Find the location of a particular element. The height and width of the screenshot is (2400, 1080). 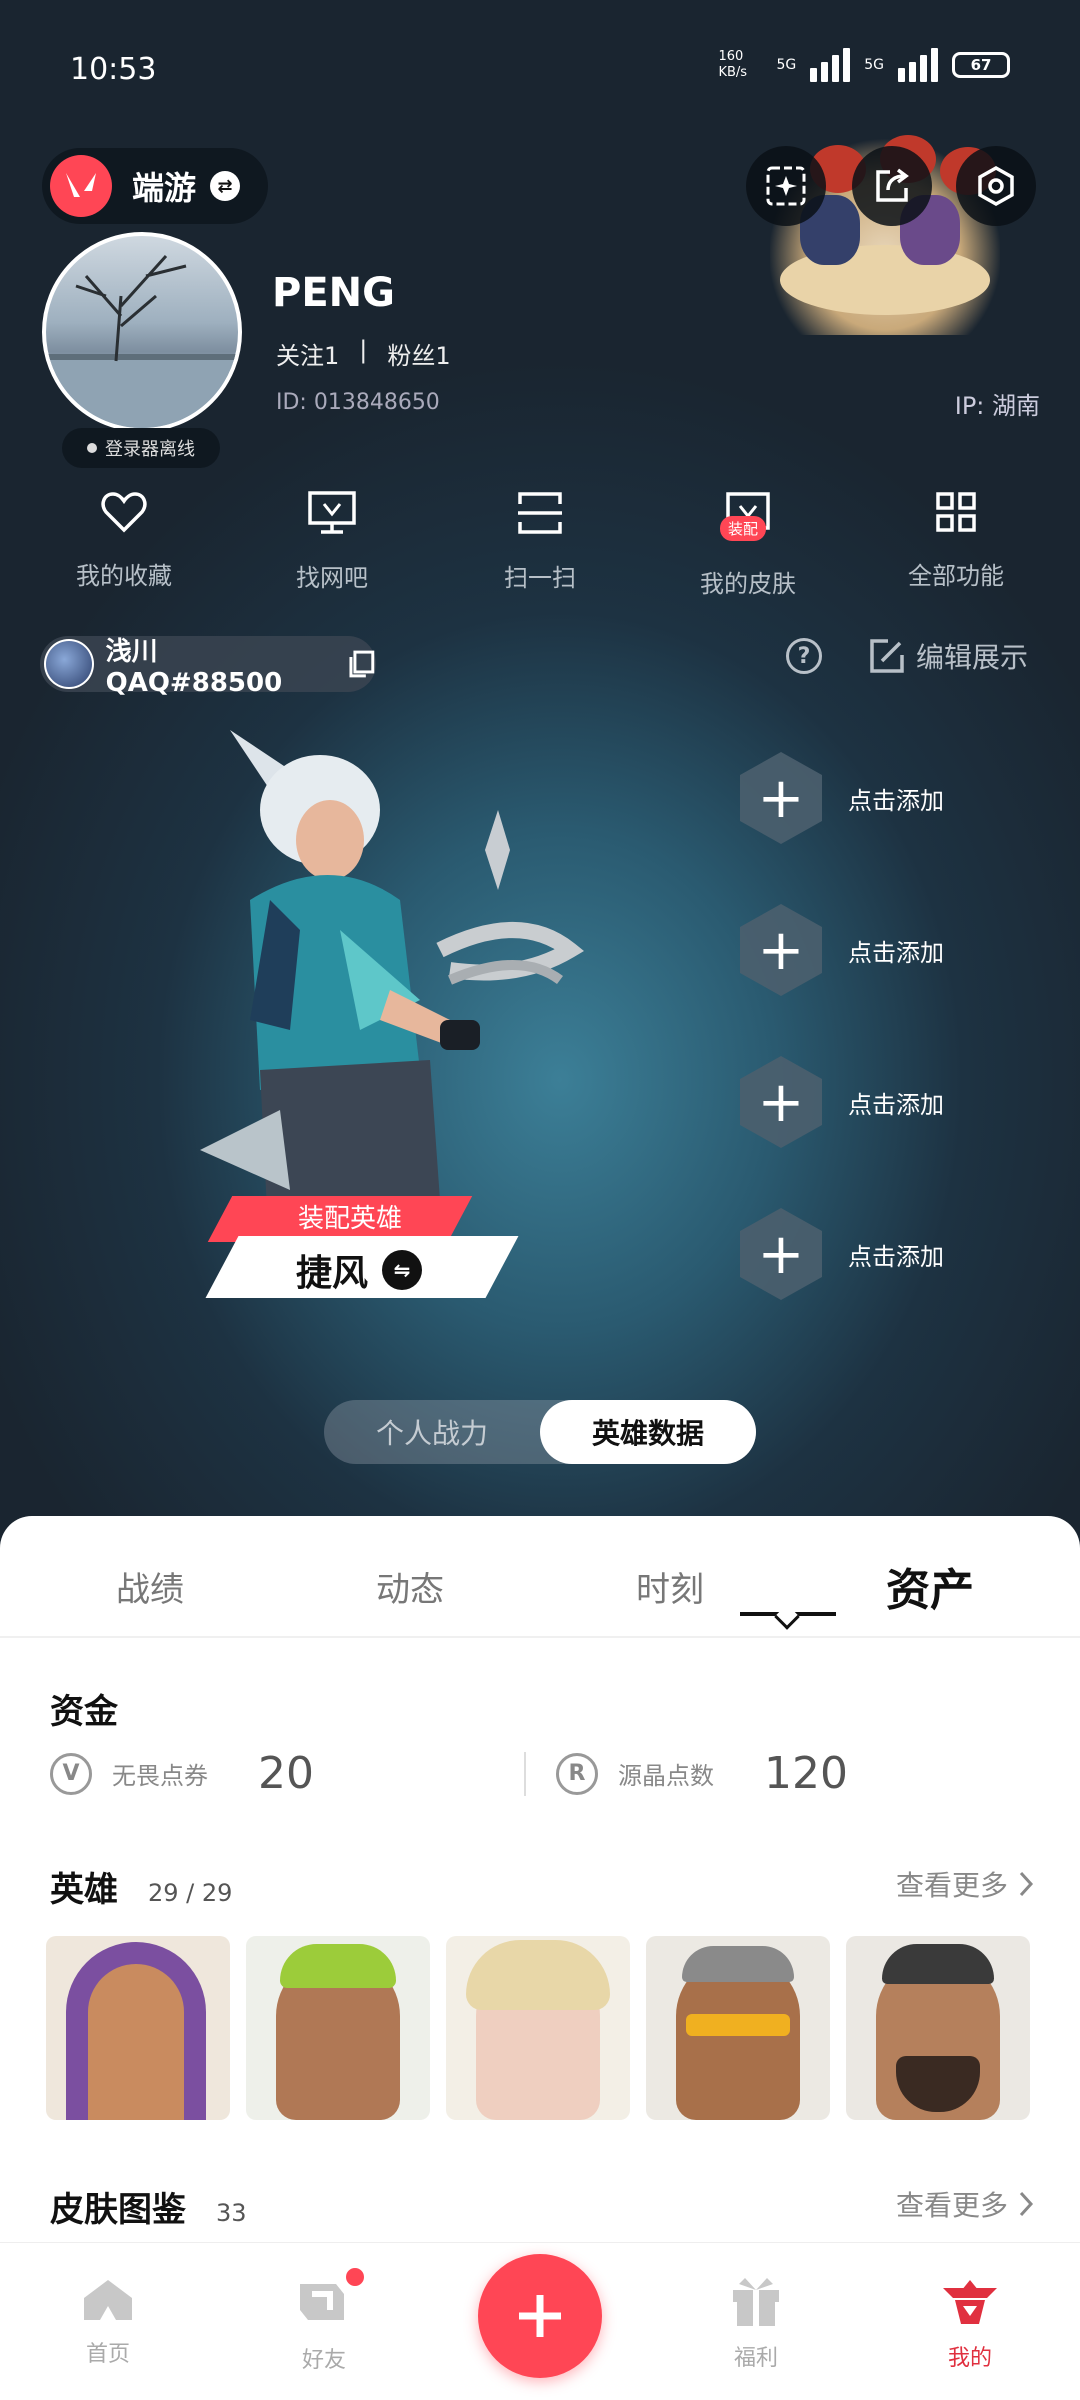

quick-action-scan: 扫一扫 is located at coordinates (540, 544).